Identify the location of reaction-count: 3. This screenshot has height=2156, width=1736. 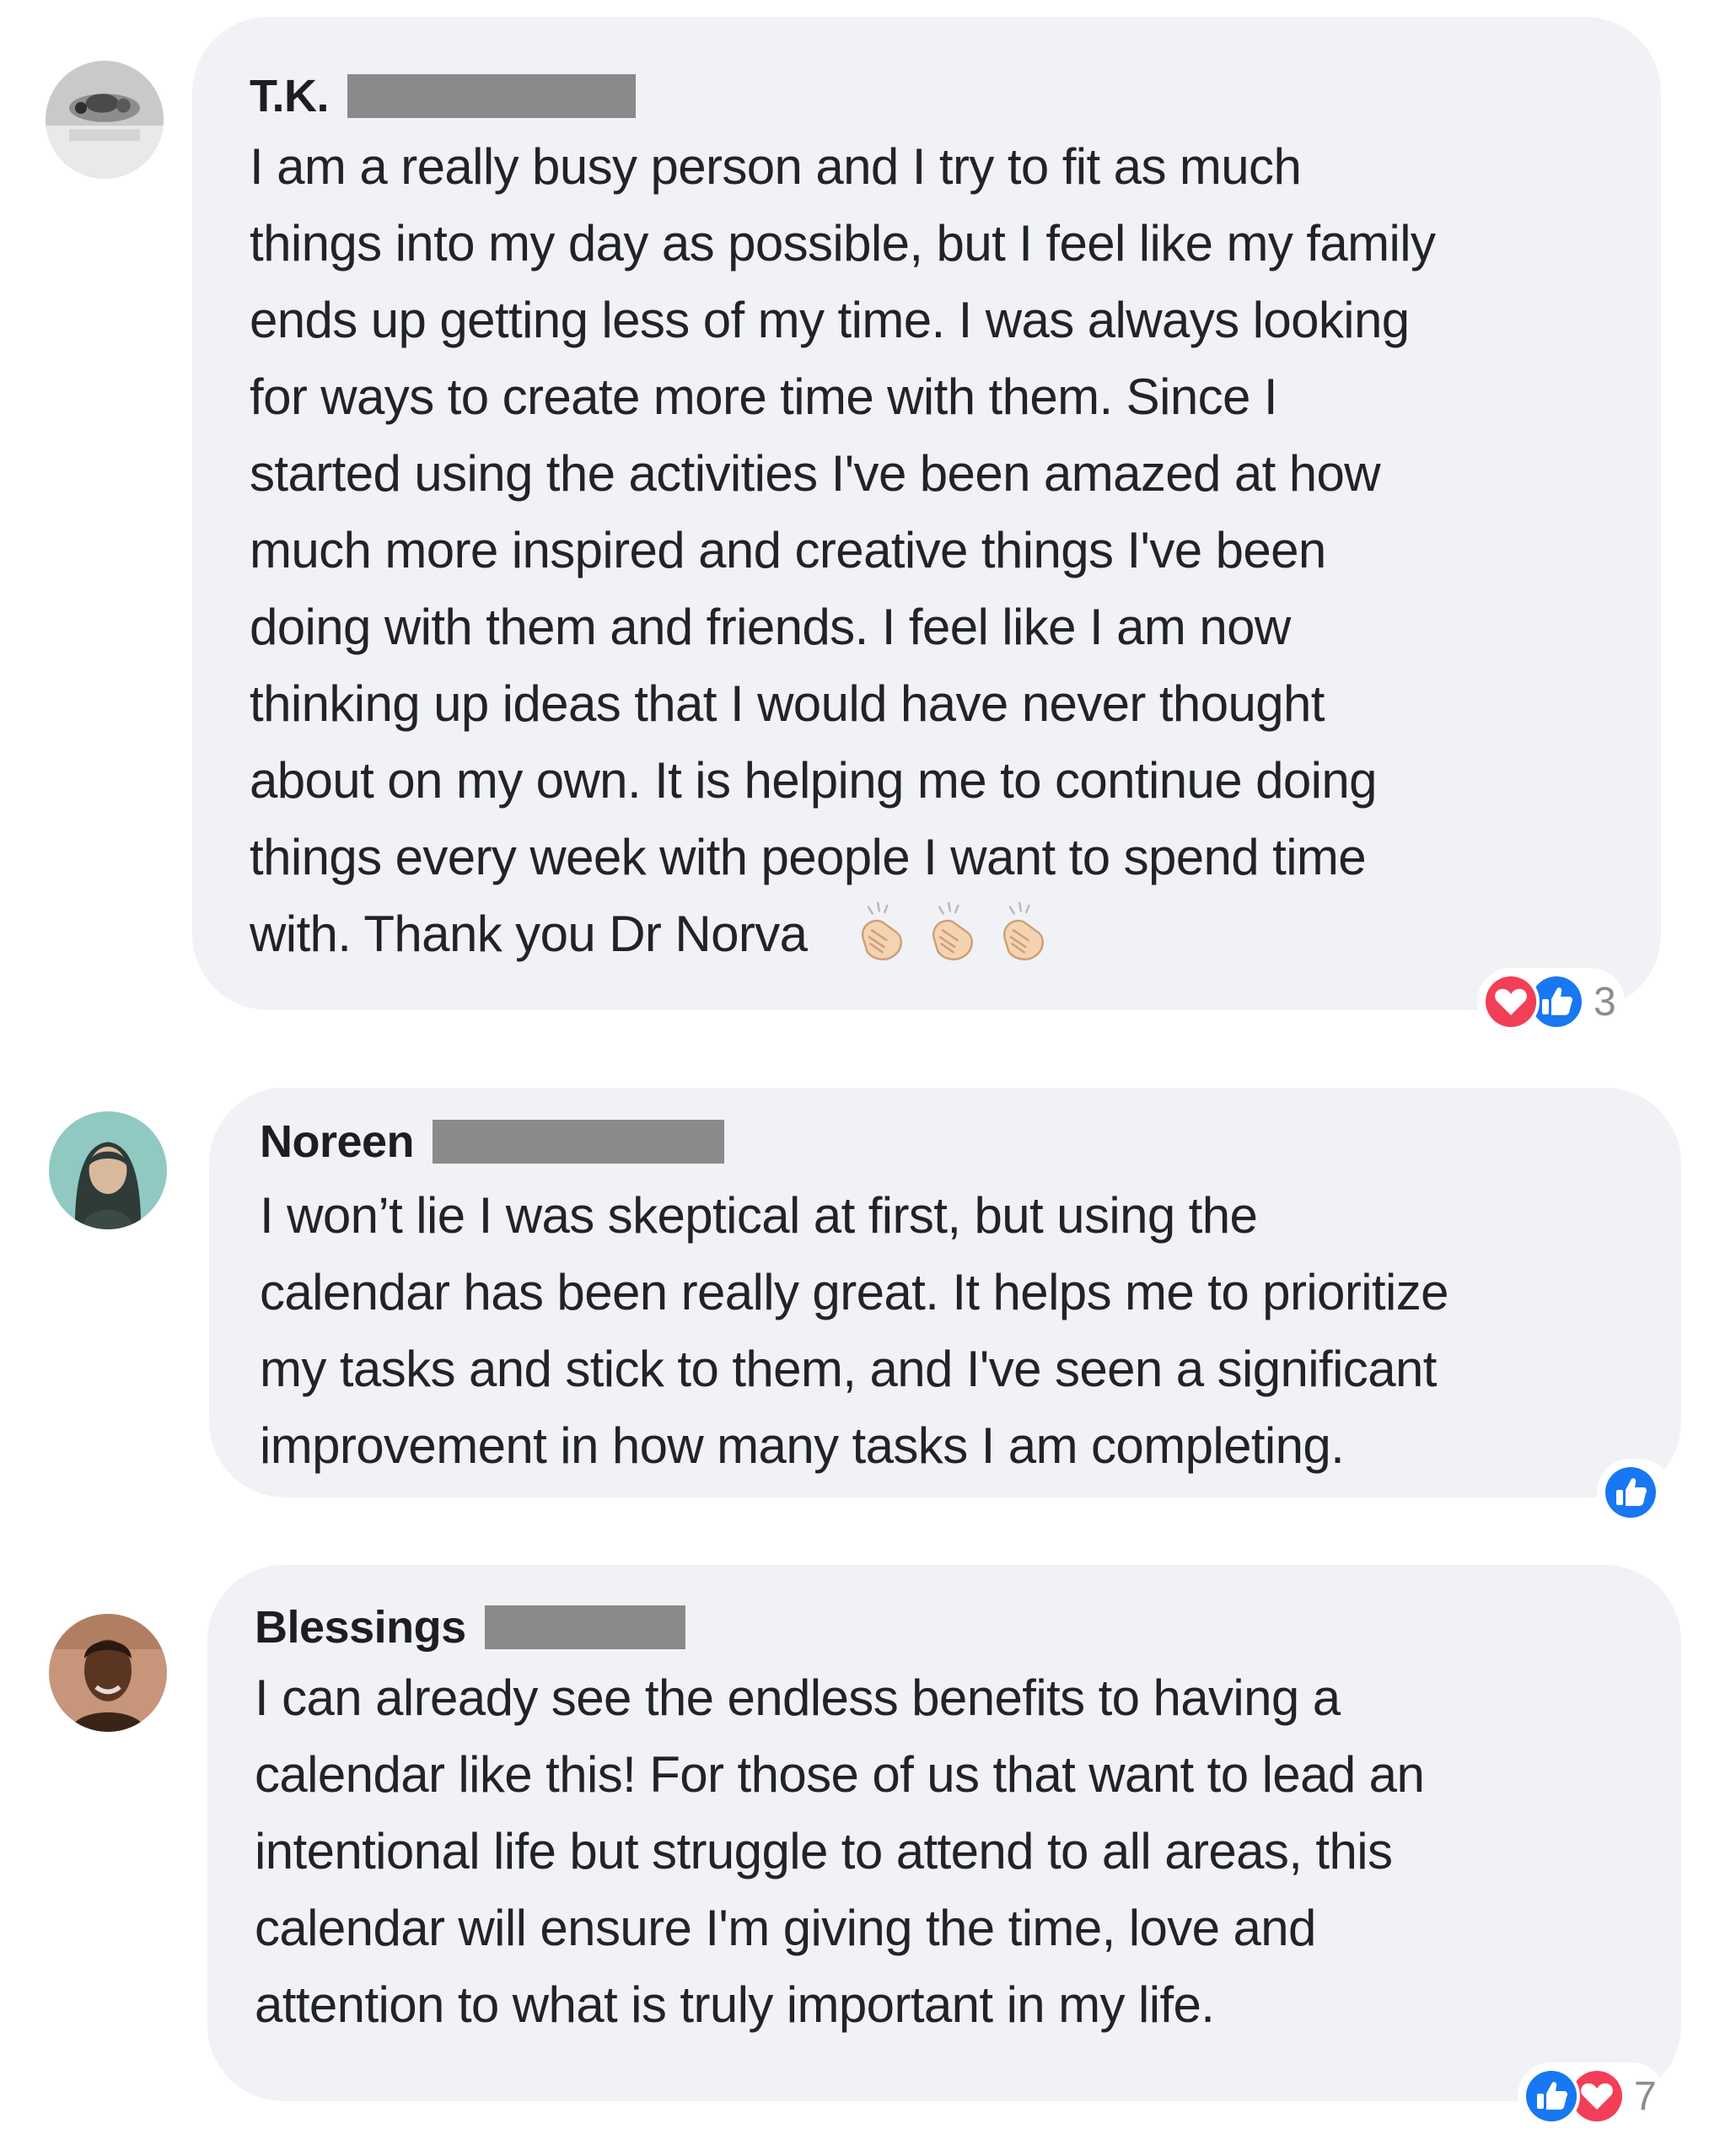
(1605, 1001).